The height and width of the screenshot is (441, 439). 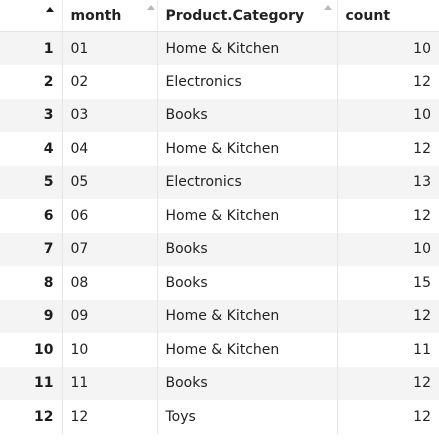 What do you see at coordinates (388, 350) in the screenshot?
I see `count-cell: 11` at bounding box center [388, 350].